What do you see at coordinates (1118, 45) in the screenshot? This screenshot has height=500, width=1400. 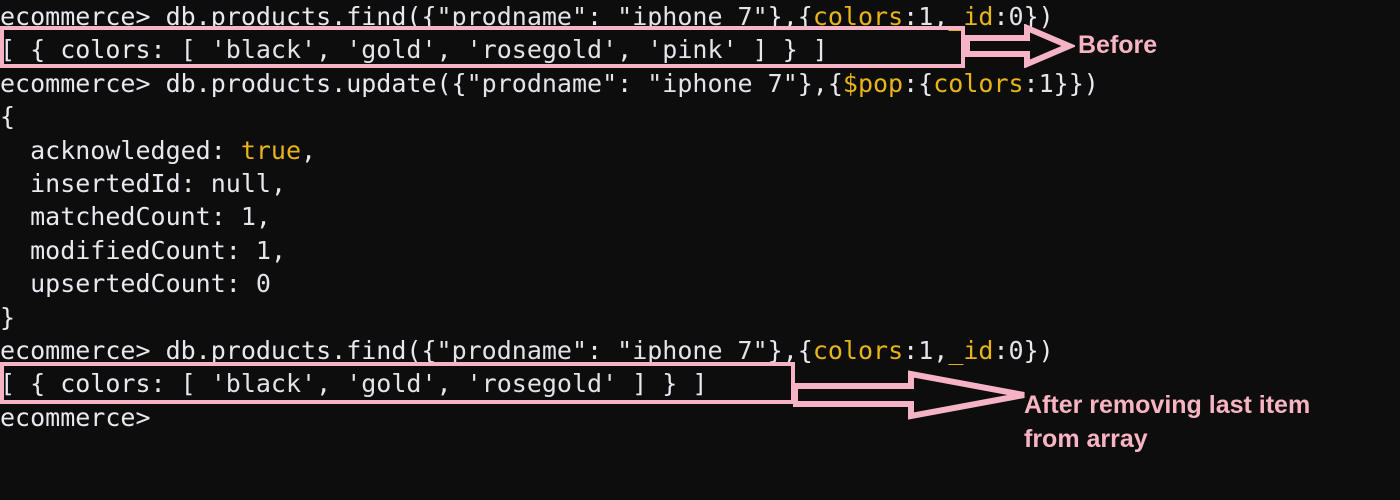 I see `before-label: Before` at bounding box center [1118, 45].